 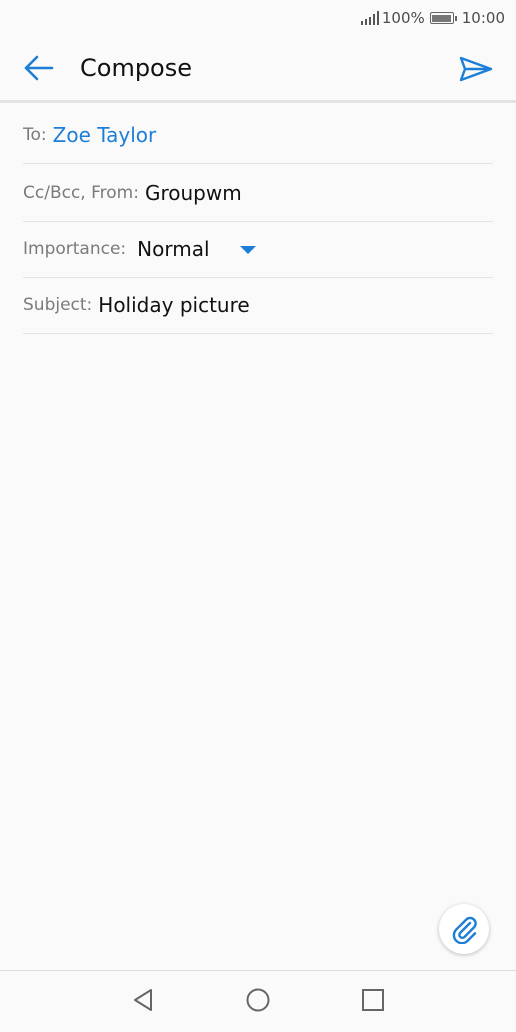 I want to click on page-title: Compose, so click(x=136, y=68).